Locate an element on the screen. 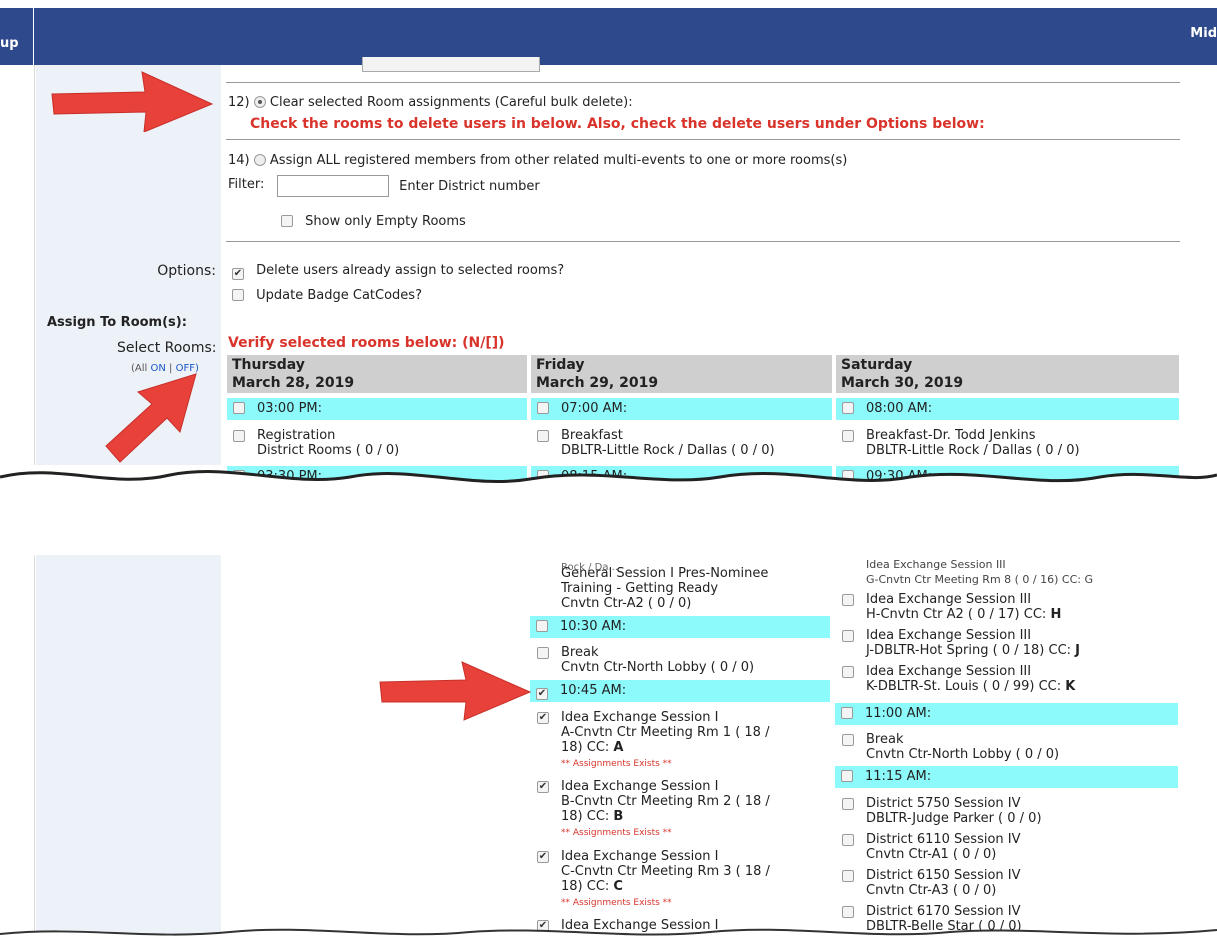  session-name: District 6110 Session IV is located at coordinates (943, 839).